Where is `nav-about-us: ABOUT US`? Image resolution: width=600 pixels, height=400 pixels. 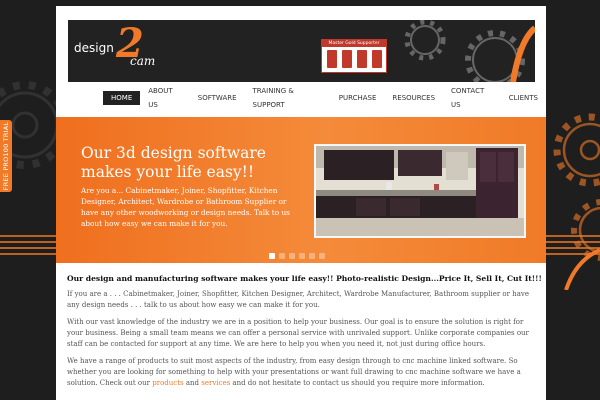
nav-about-us: ABOUT US is located at coordinates (165, 98).